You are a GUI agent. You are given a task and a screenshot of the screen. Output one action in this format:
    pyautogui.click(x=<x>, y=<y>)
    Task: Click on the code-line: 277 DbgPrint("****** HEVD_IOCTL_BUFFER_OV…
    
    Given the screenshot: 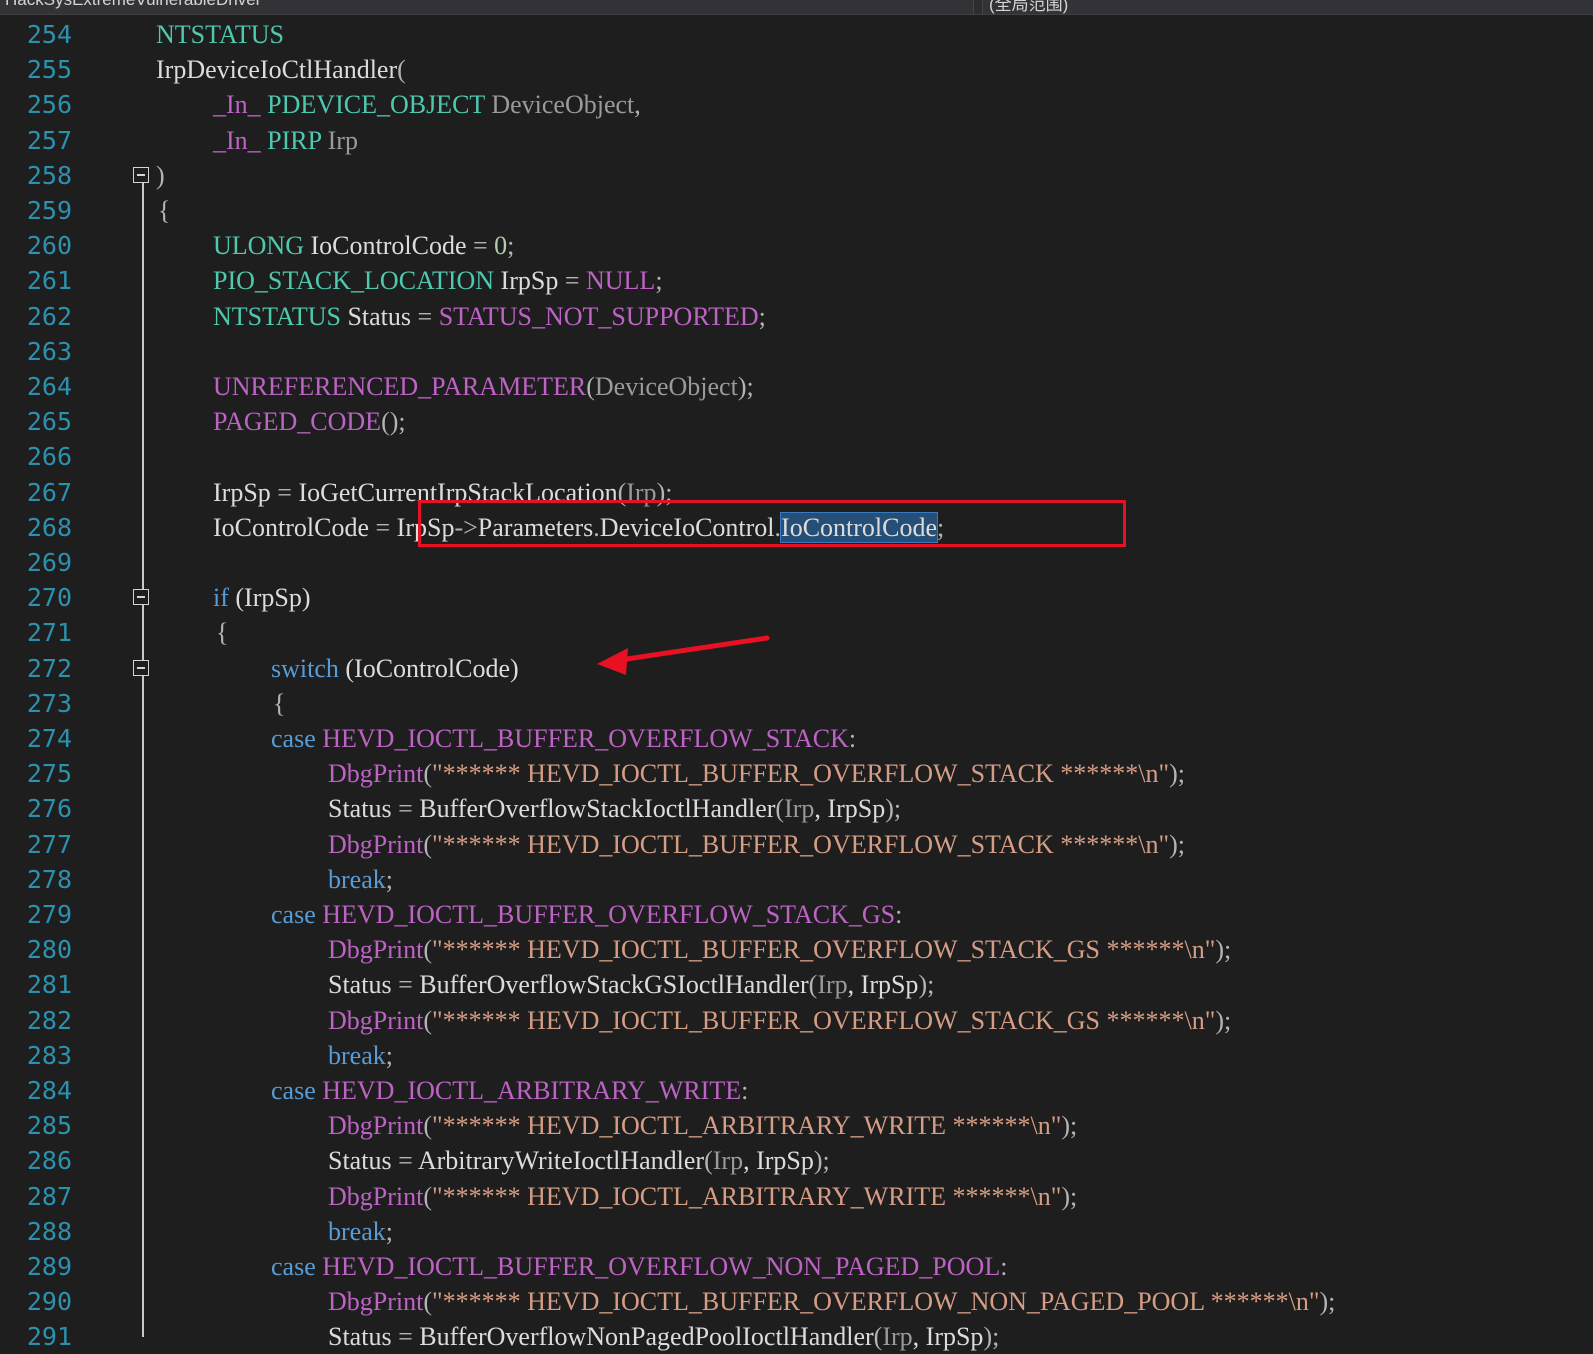 What is the action you would take?
    pyautogui.click(x=796, y=844)
    